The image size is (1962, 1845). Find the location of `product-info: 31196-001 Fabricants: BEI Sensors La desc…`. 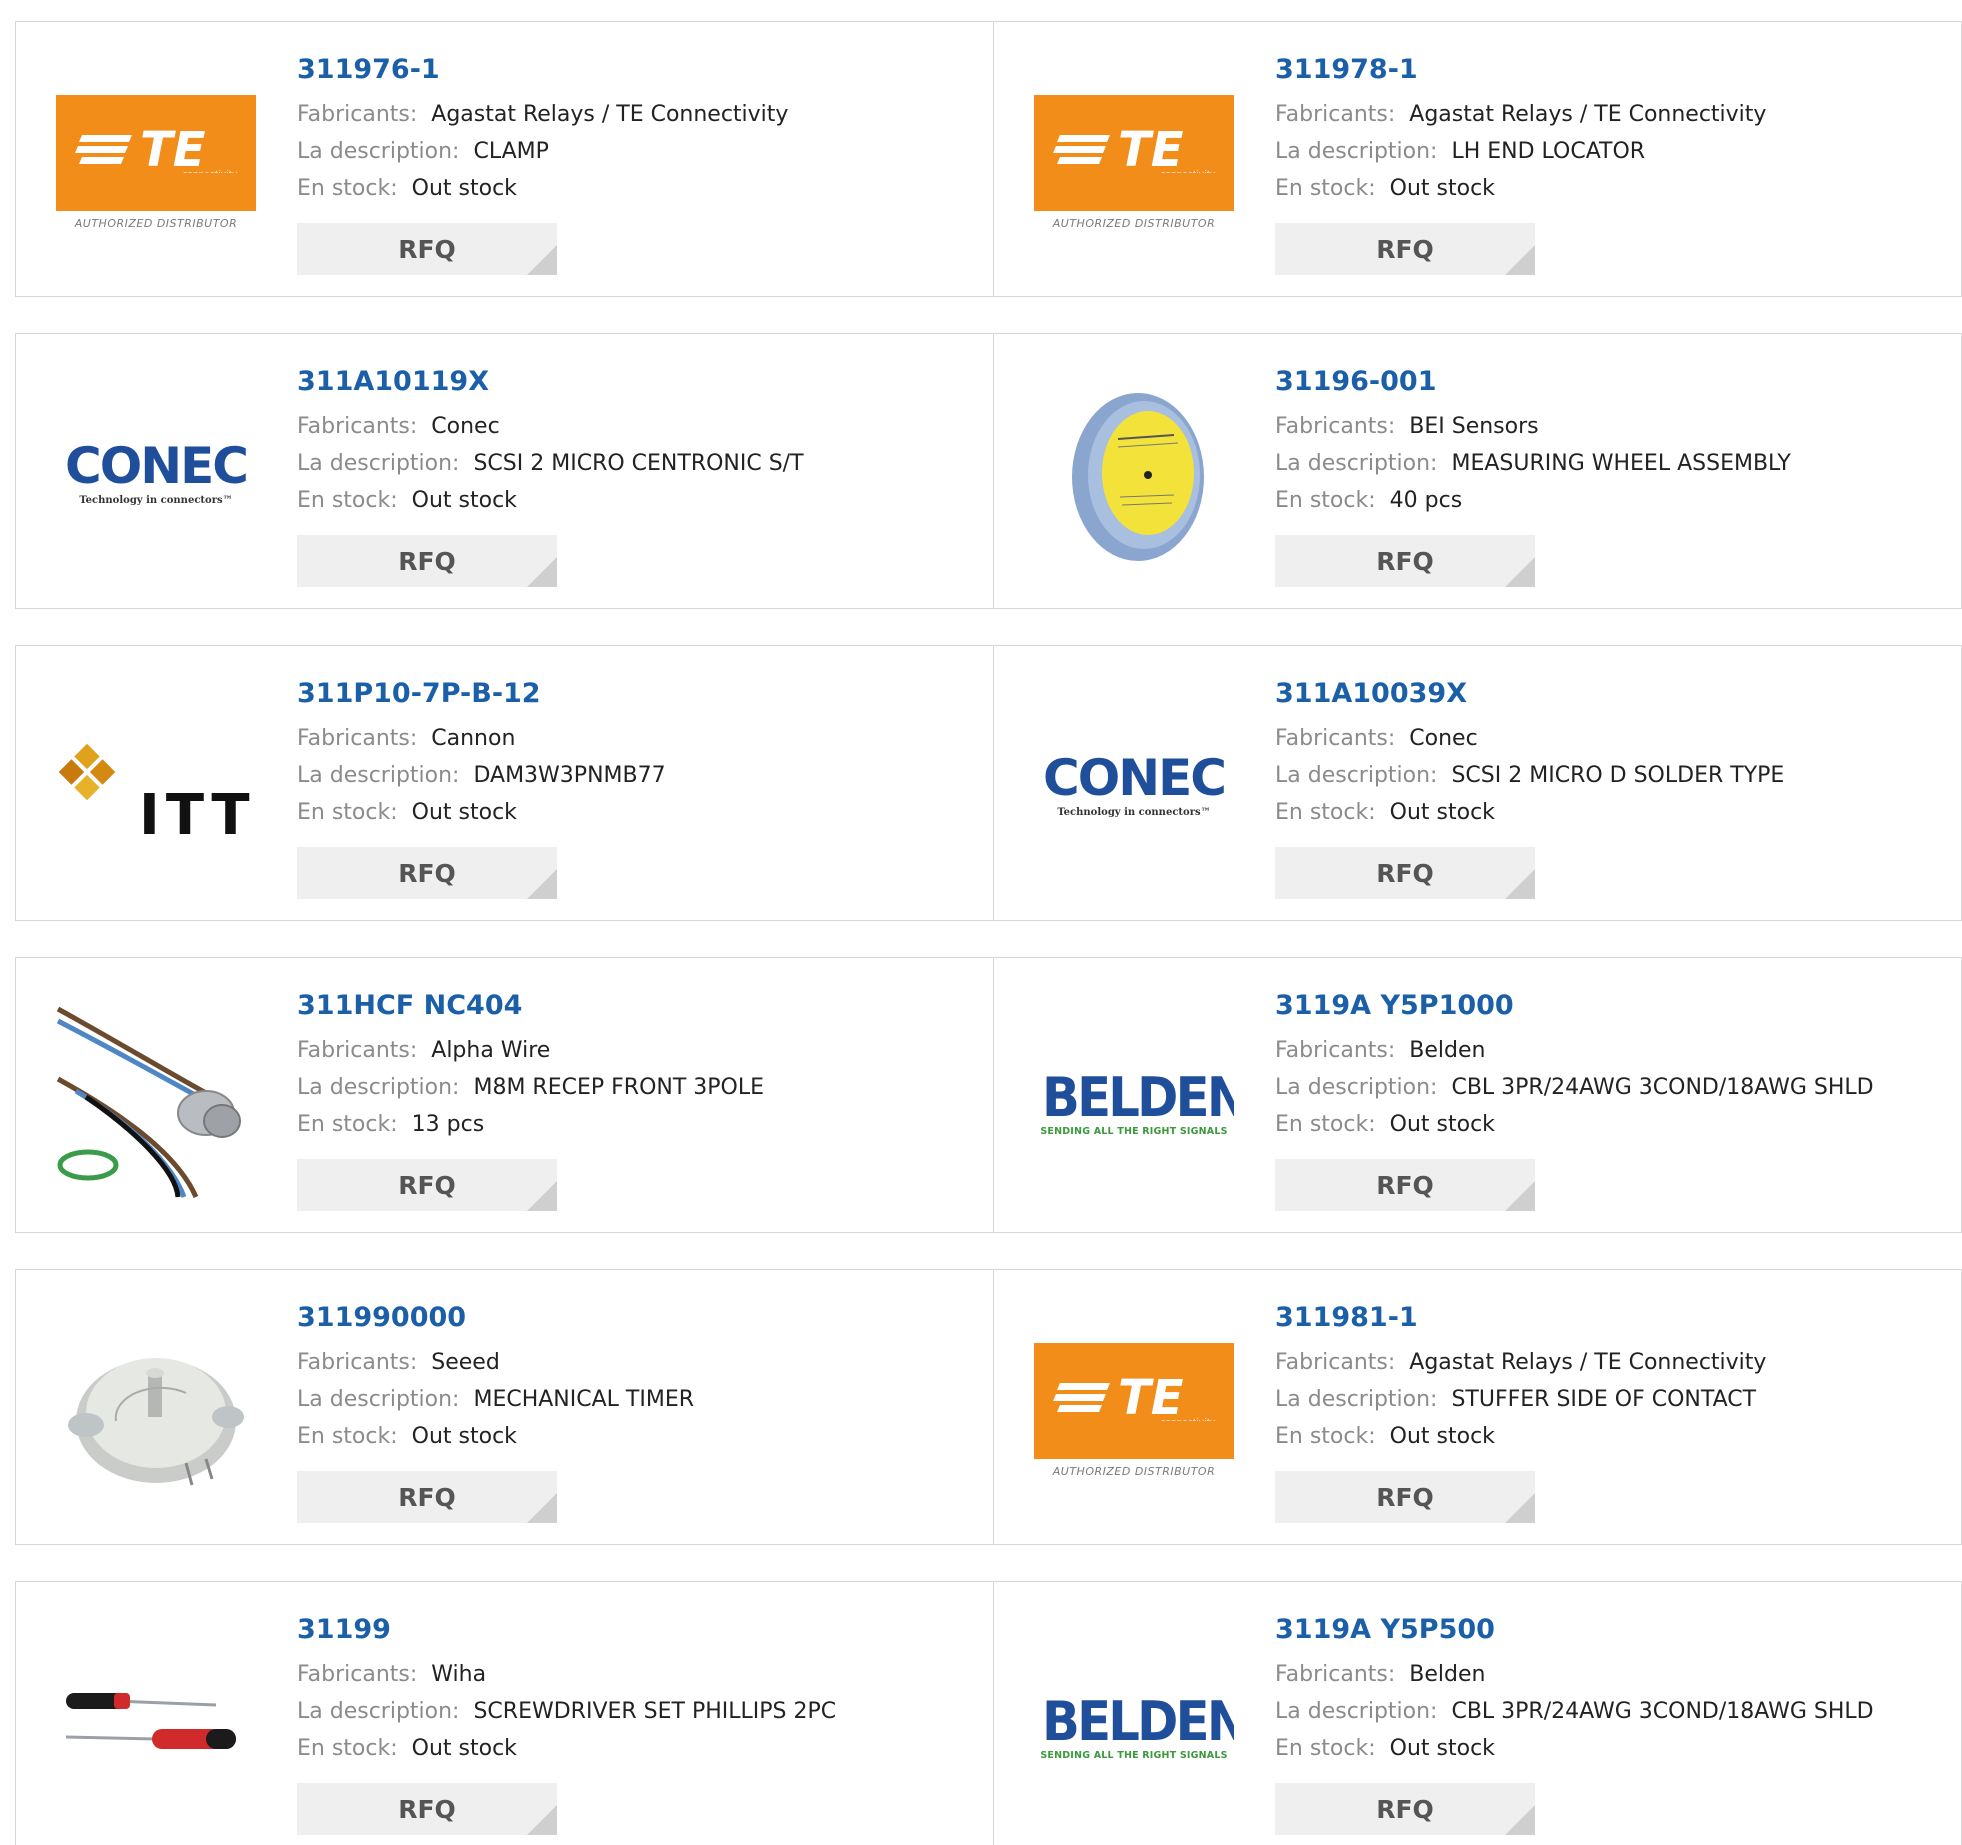

product-info: 31196-001 Fabricants: BEI Sensors La desc… is located at coordinates (1614, 441).